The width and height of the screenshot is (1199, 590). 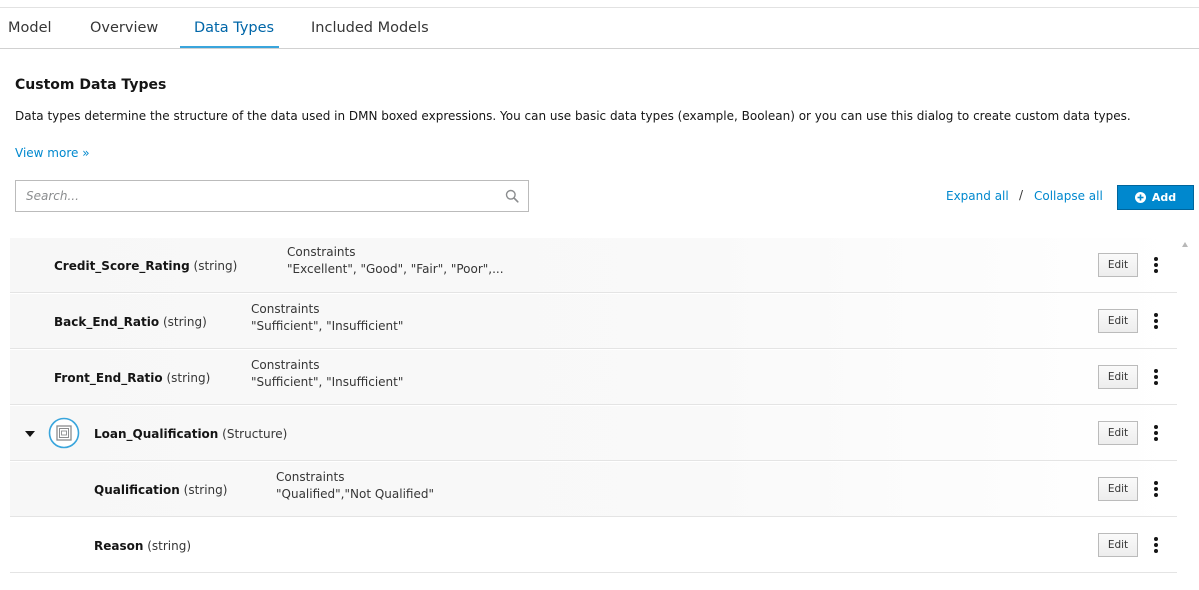 What do you see at coordinates (91, 85) in the screenshot?
I see `page-title: Custom Data Types` at bounding box center [91, 85].